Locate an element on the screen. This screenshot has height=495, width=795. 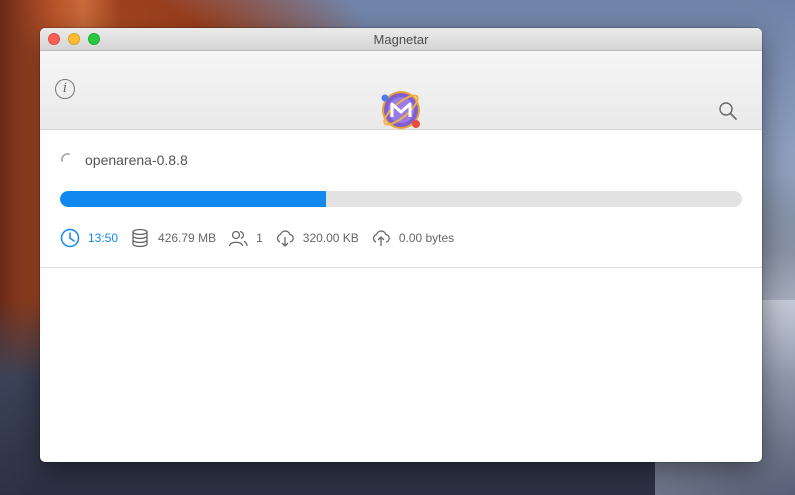
eta-value: 13:50 is located at coordinates (103, 238).